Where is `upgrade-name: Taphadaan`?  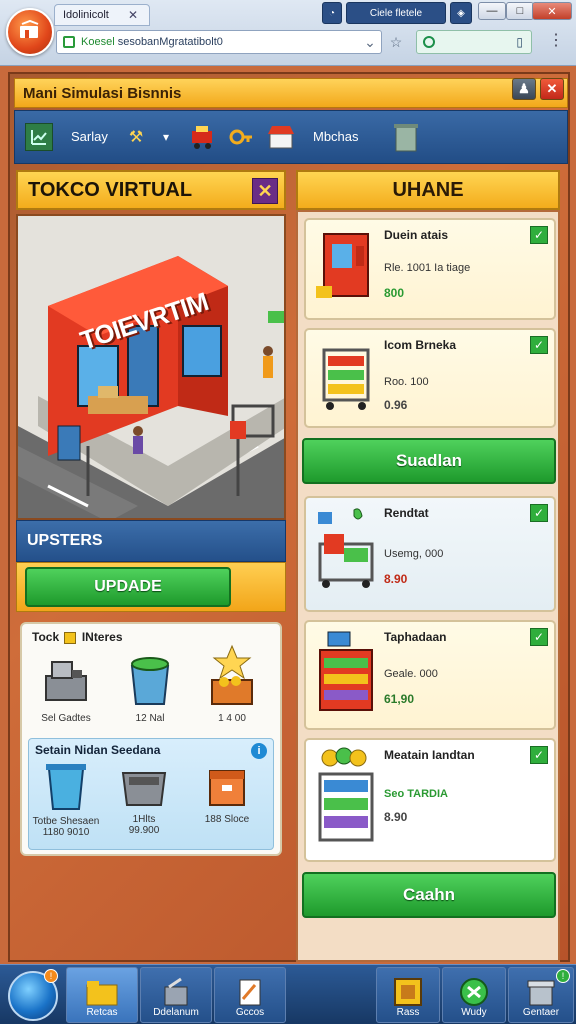
upgrade-name: Taphadaan is located at coordinates (415, 637).